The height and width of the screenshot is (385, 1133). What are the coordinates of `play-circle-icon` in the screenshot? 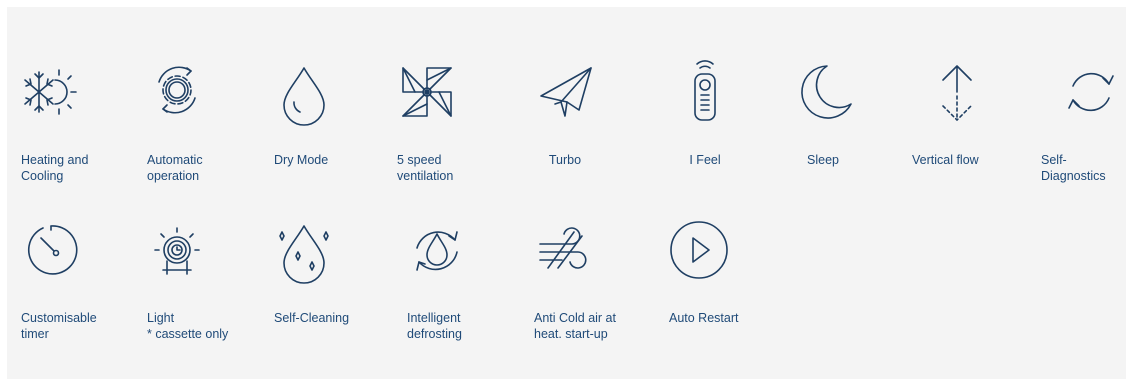 It's located at (699, 250).